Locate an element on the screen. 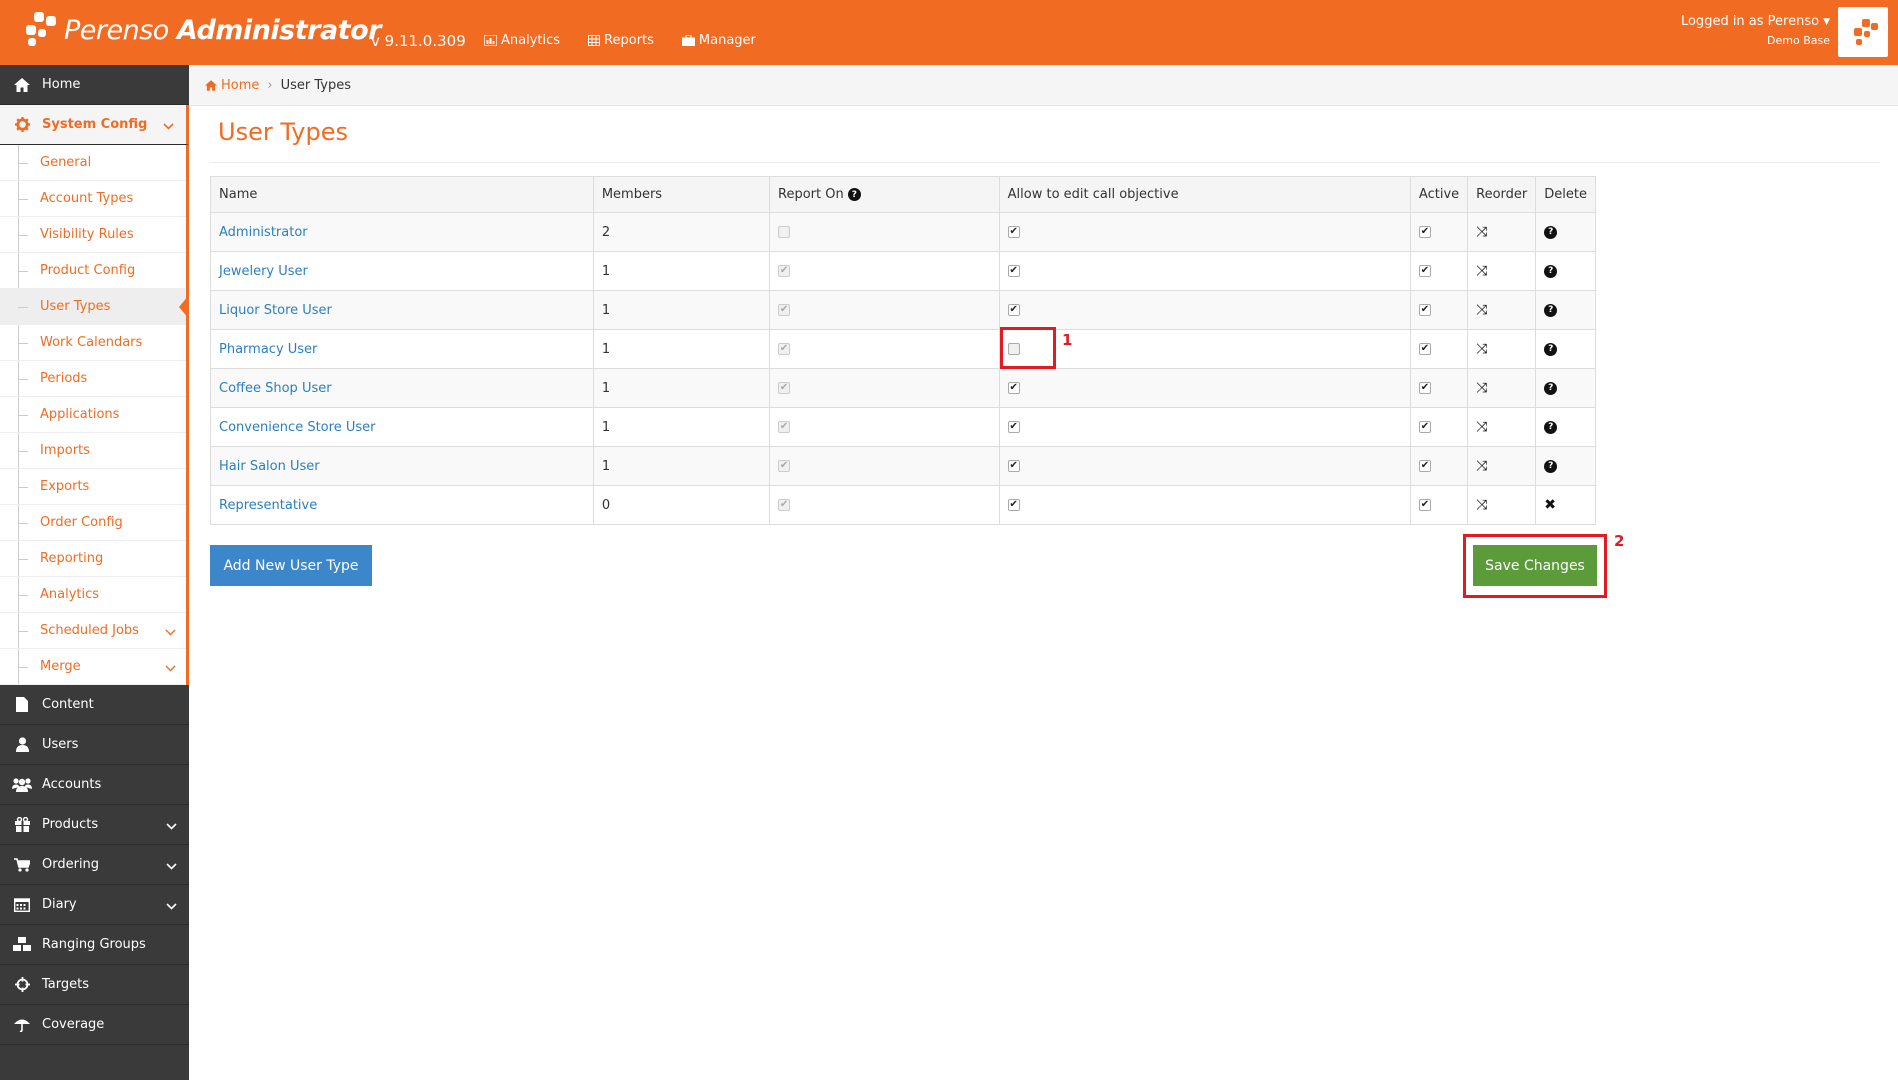  sidebar-item-exports: Exports is located at coordinates (93, 487).